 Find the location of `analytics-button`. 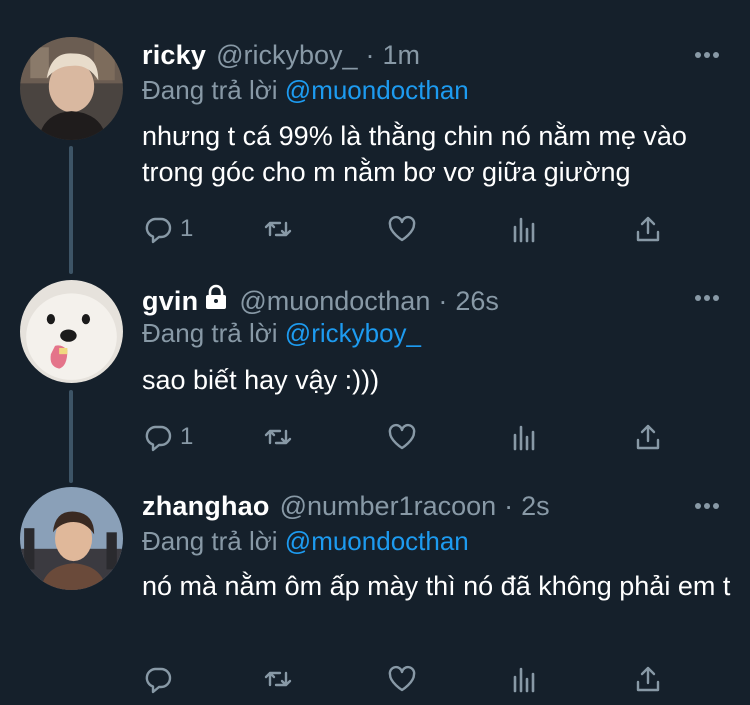

analytics-button is located at coordinates (524, 679).